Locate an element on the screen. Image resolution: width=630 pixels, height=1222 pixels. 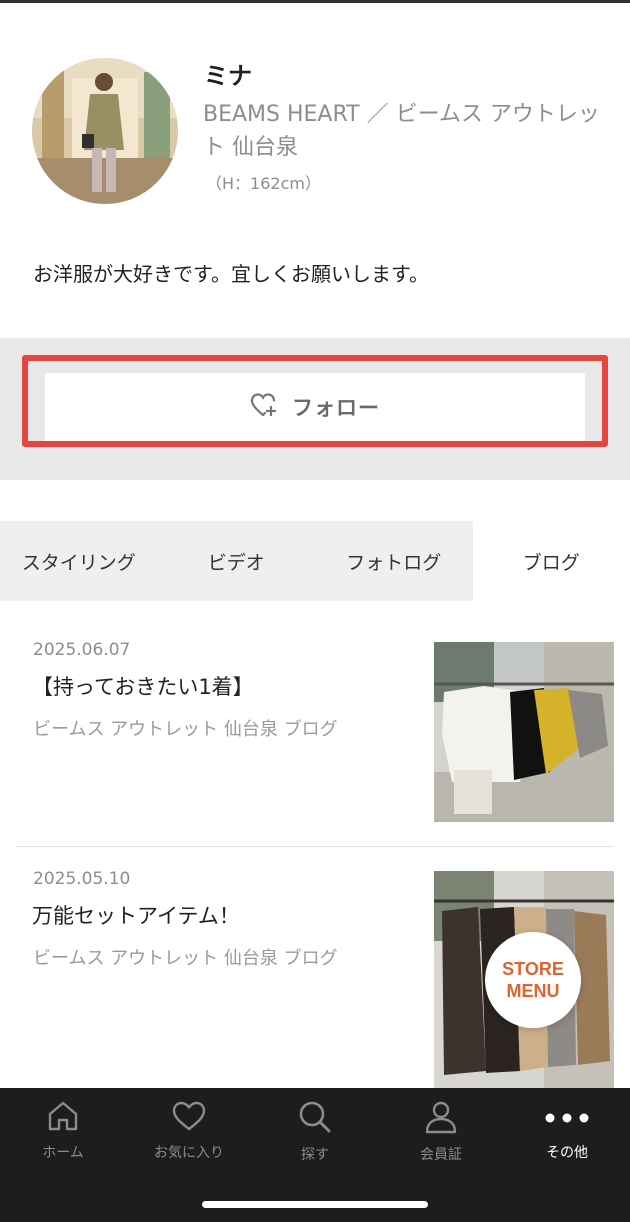
follow-area: フォロー is located at coordinates (315, 409).